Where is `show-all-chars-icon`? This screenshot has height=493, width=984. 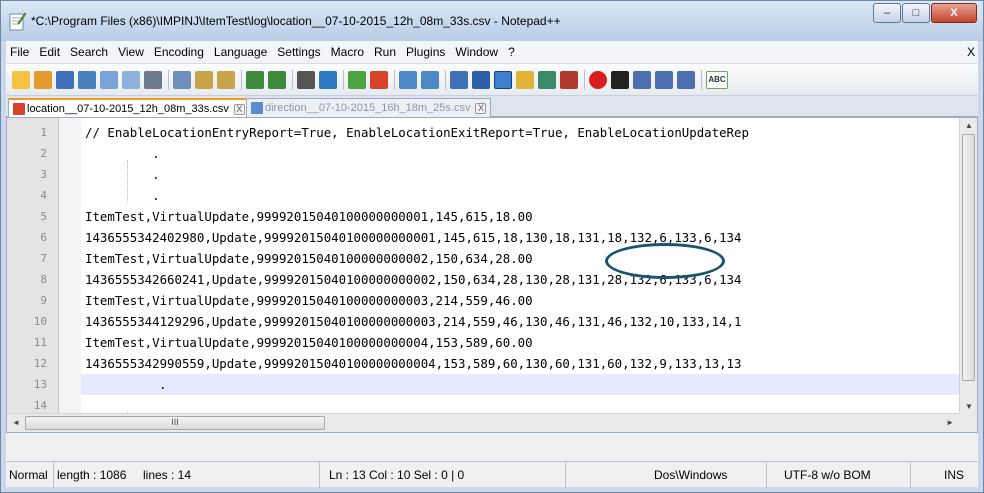 show-all-chars-icon is located at coordinates (481, 79).